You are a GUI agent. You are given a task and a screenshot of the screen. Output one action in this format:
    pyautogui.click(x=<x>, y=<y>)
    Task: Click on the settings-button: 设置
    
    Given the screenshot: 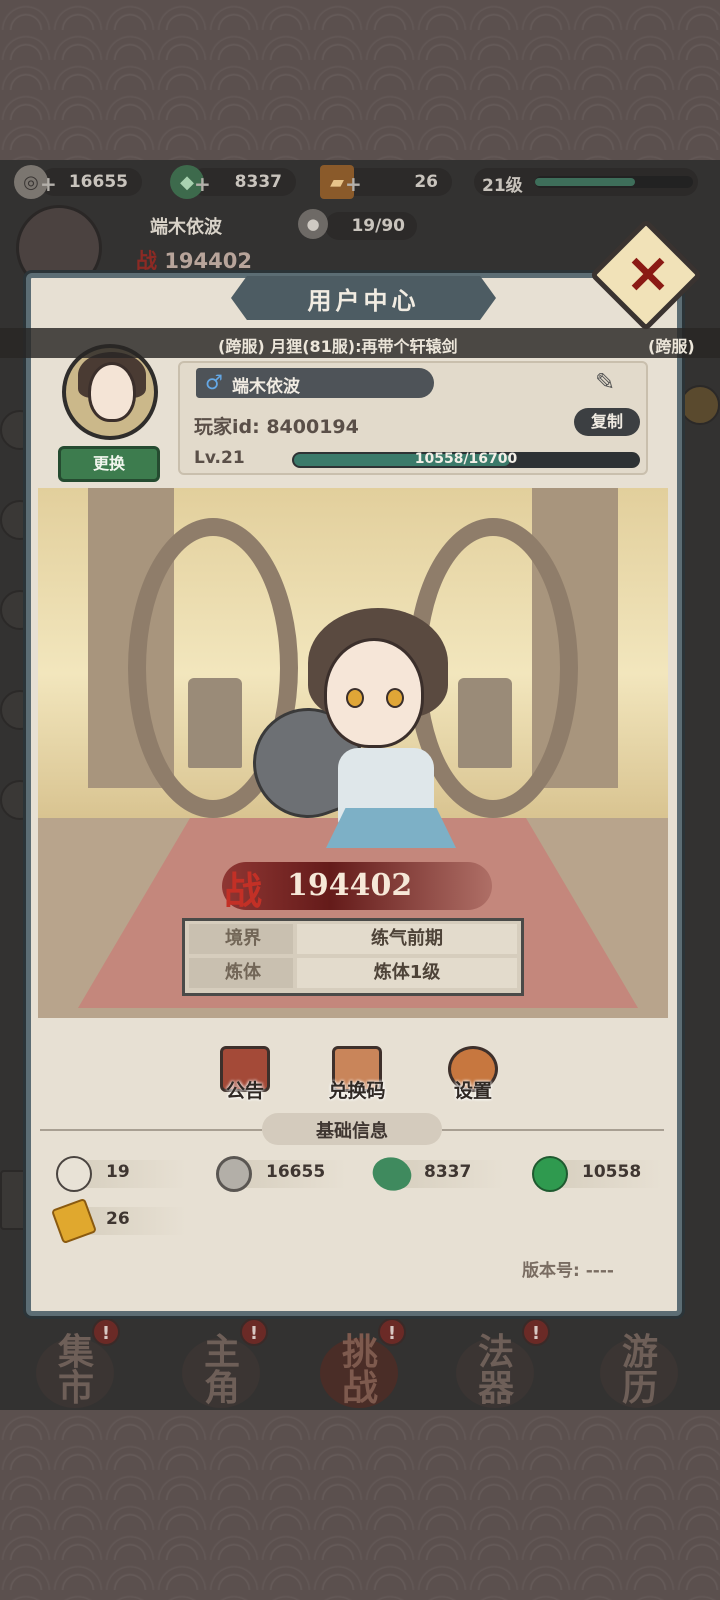 What is the action you would take?
    pyautogui.click(x=473, y=1075)
    